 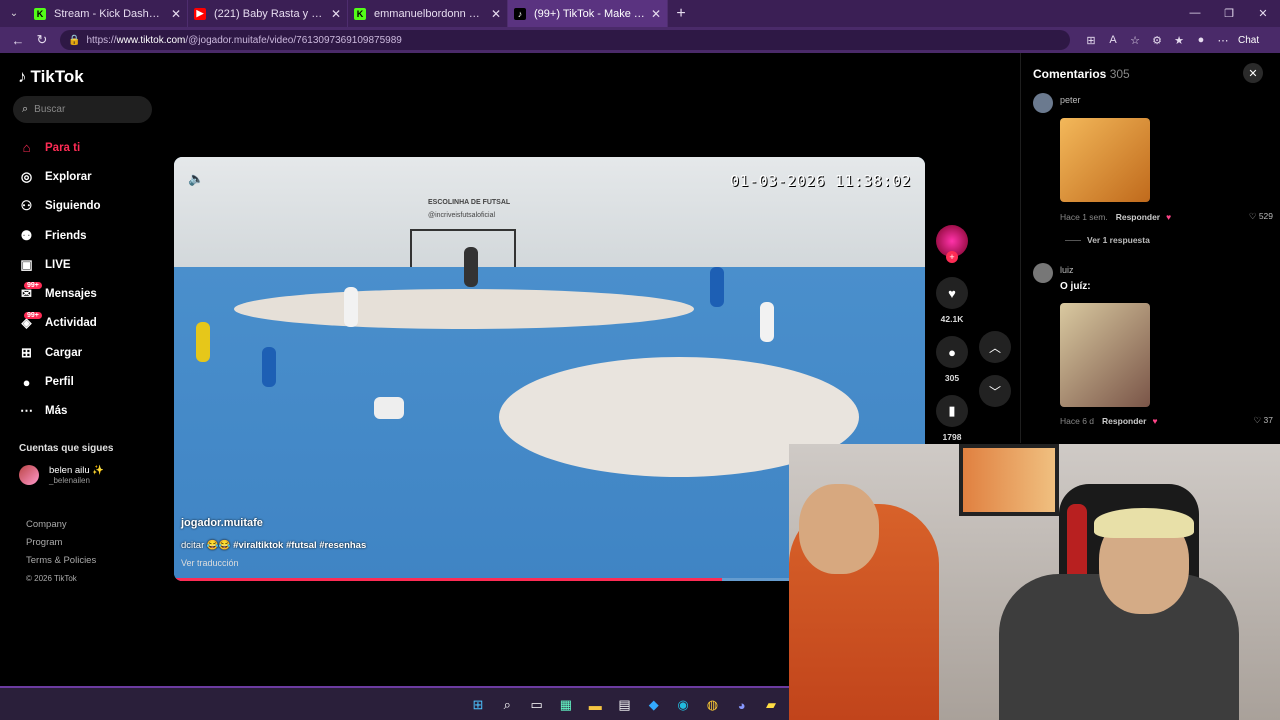 What do you see at coordinates (712, 705) in the screenshot?
I see `chrome-icon: ◍` at bounding box center [712, 705].